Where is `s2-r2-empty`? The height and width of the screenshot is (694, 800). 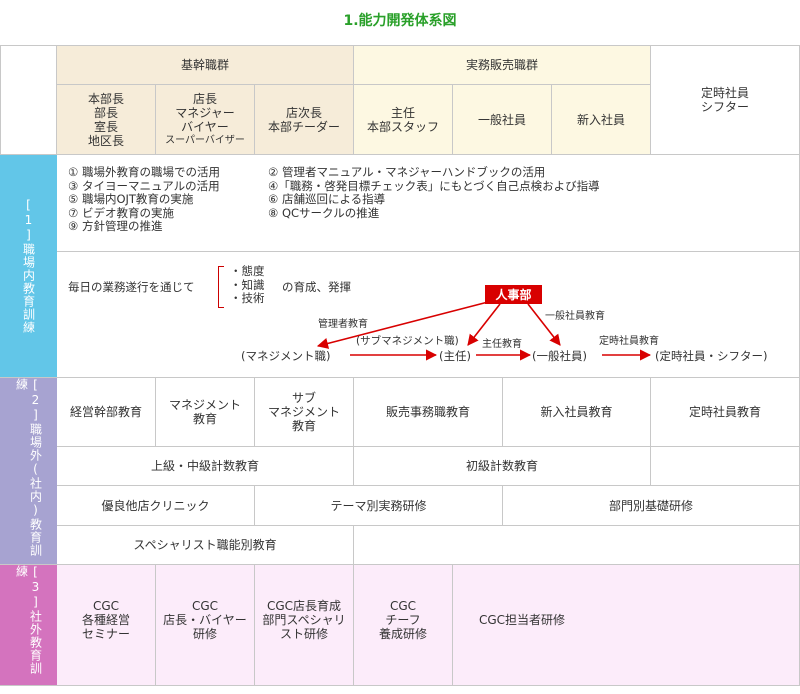 s2-r2-empty is located at coordinates (725, 466).